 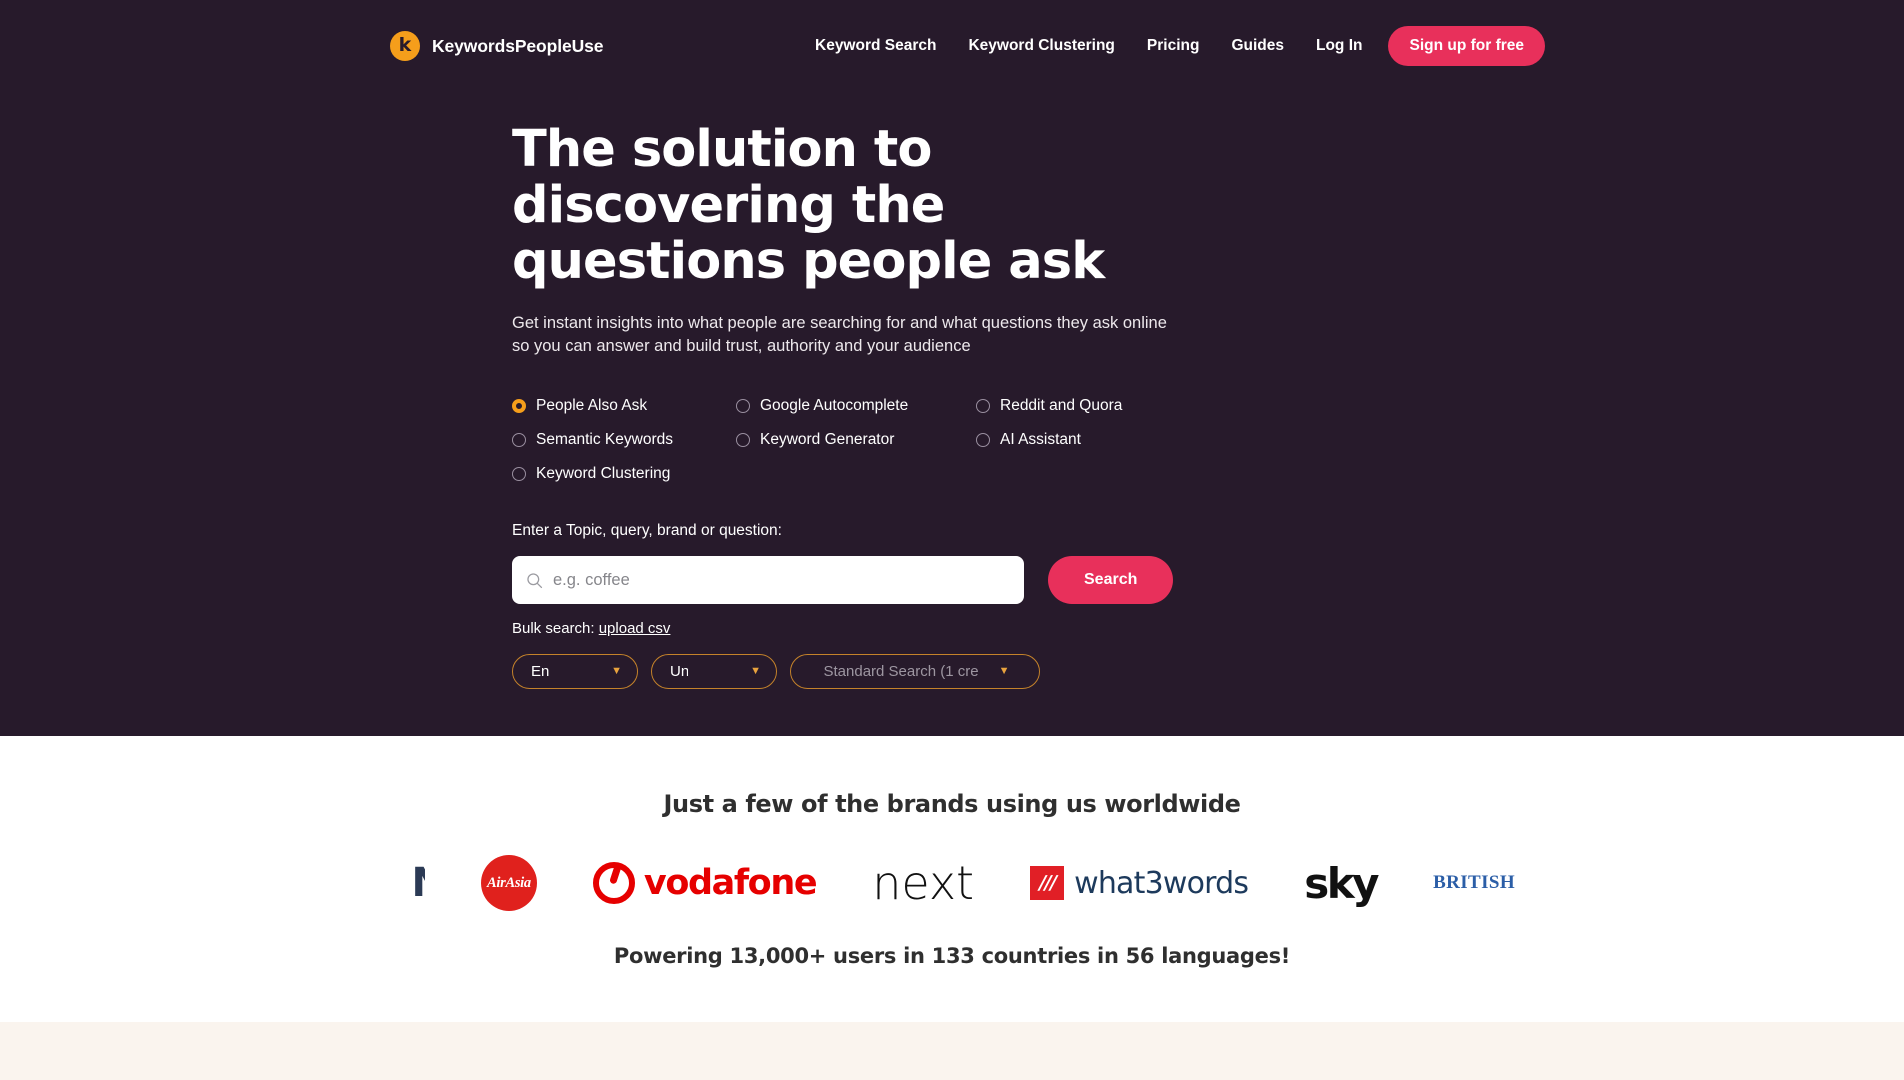 I want to click on brand-mark-glyph: k, so click(x=405, y=44).